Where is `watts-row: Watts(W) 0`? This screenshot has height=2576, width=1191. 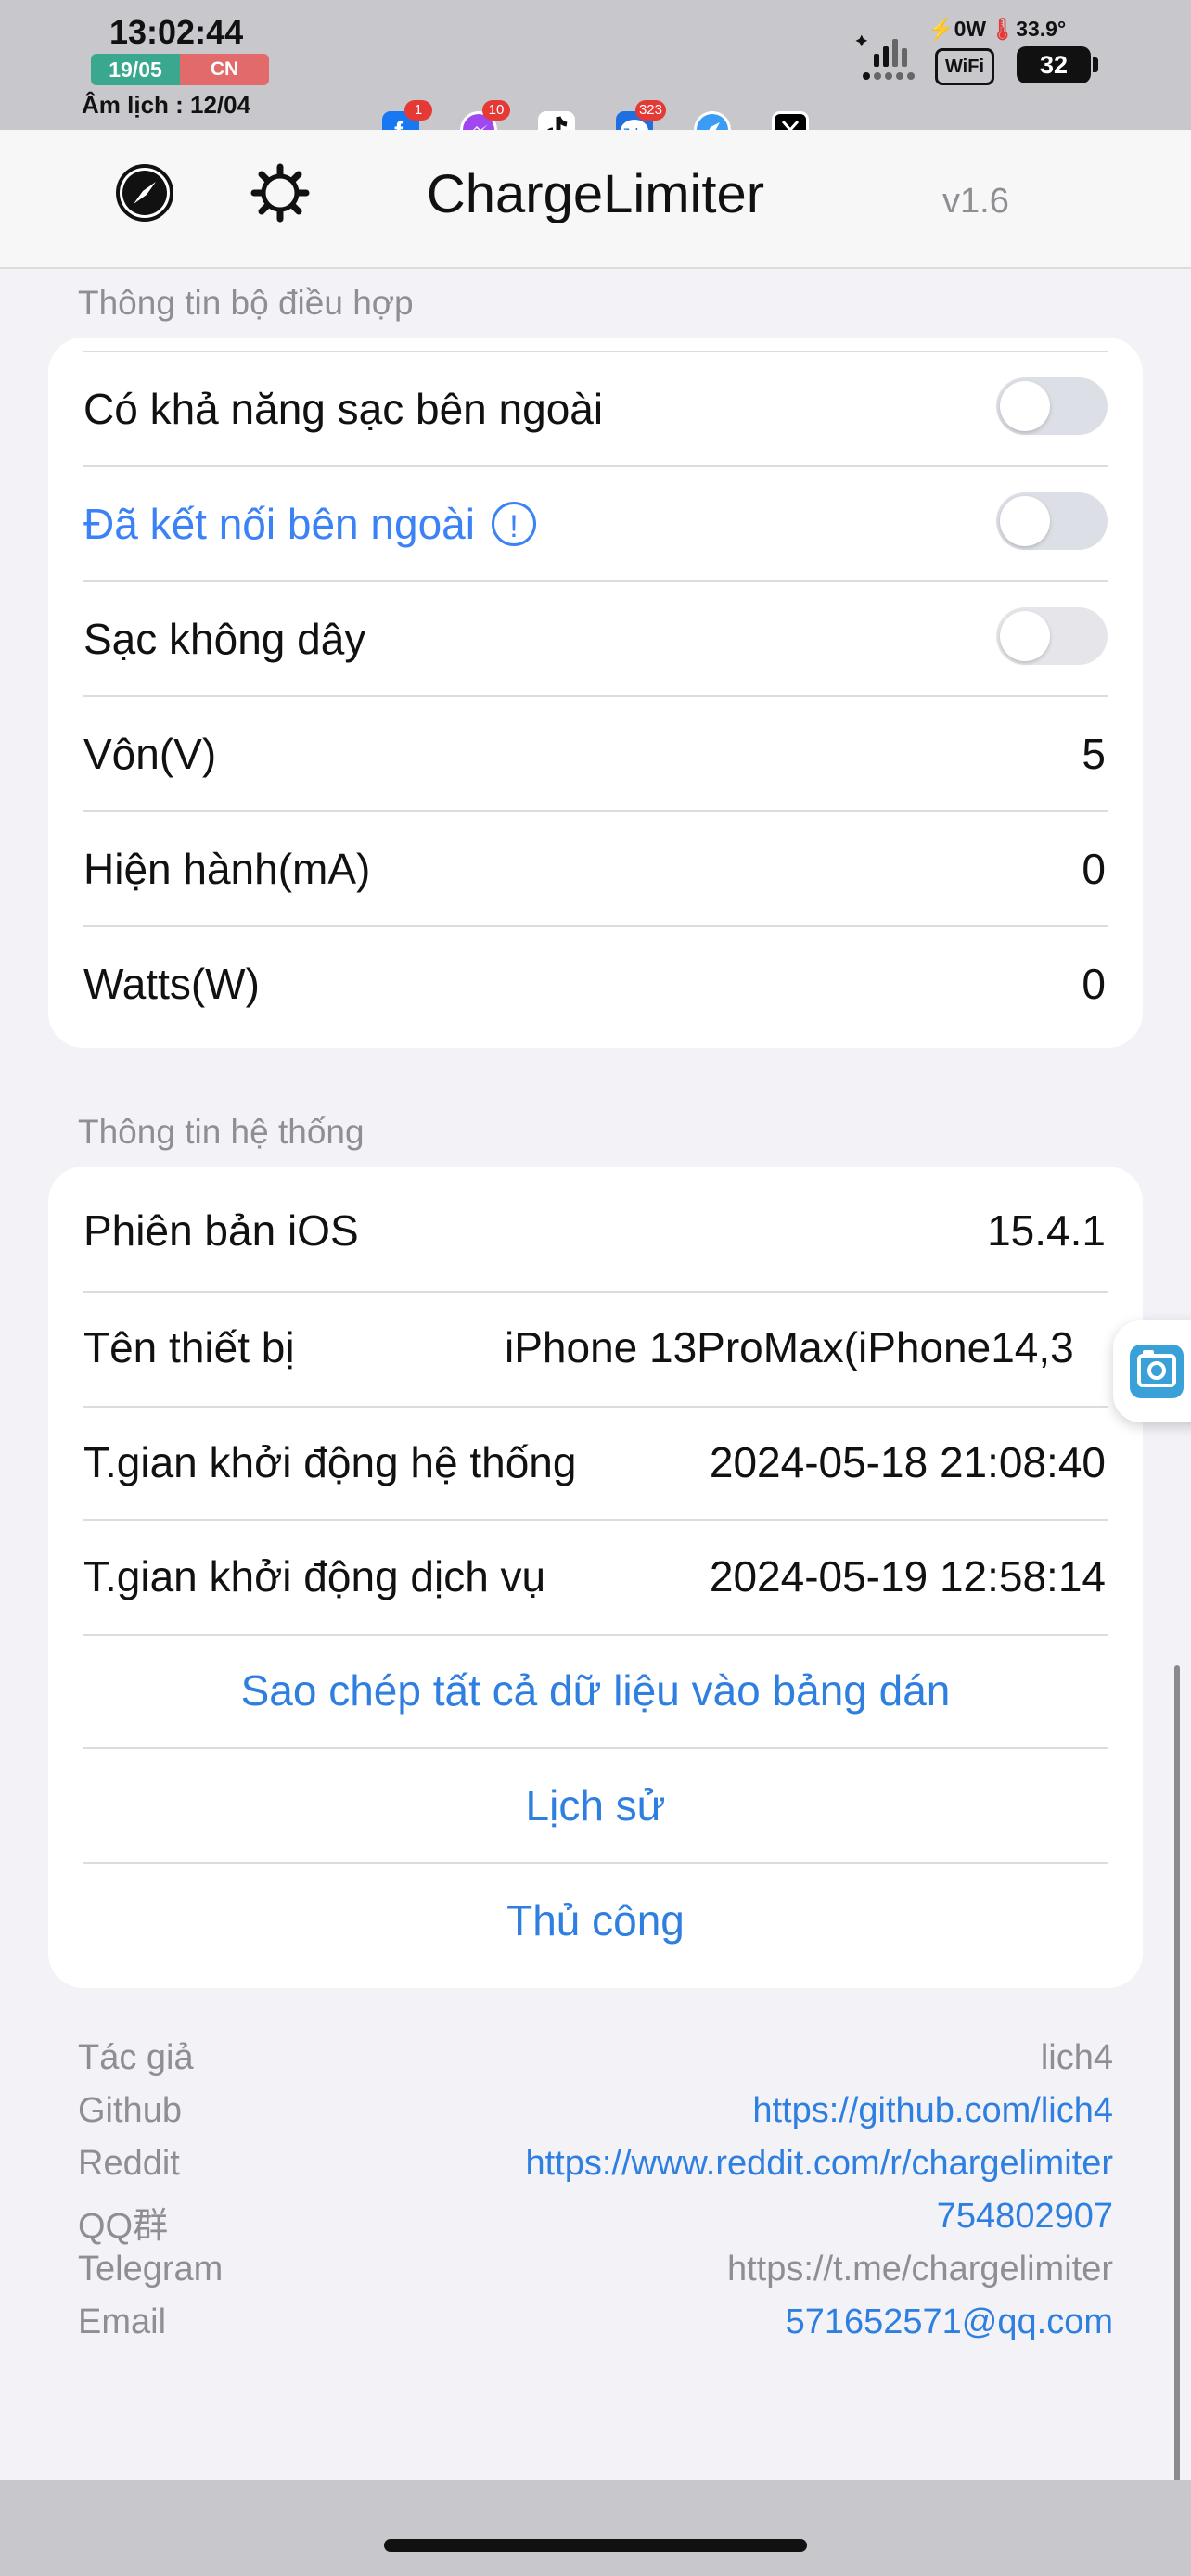 watts-row: Watts(W) 0 is located at coordinates (595, 984).